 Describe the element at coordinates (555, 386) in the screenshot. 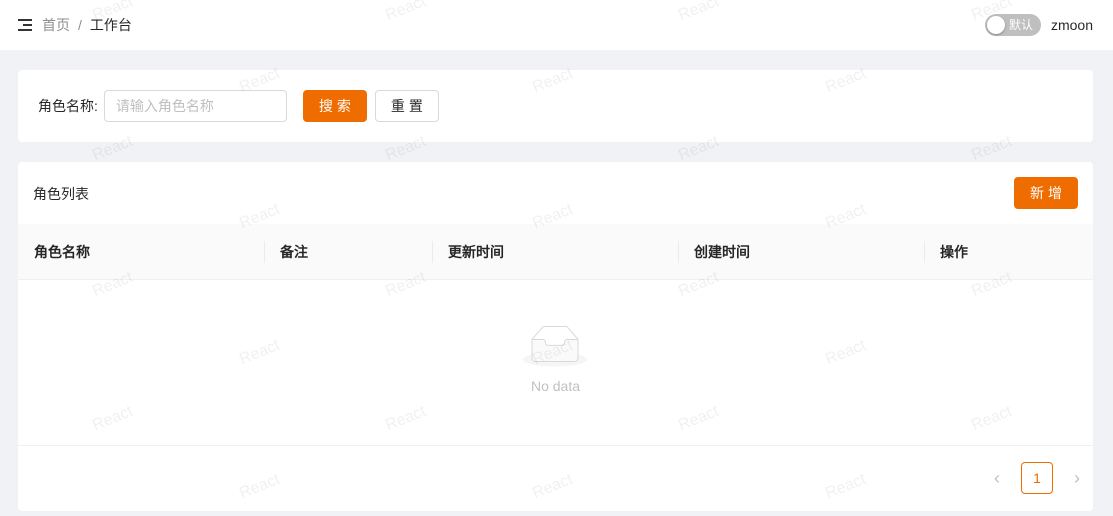

I see `empty-text: No data` at that location.